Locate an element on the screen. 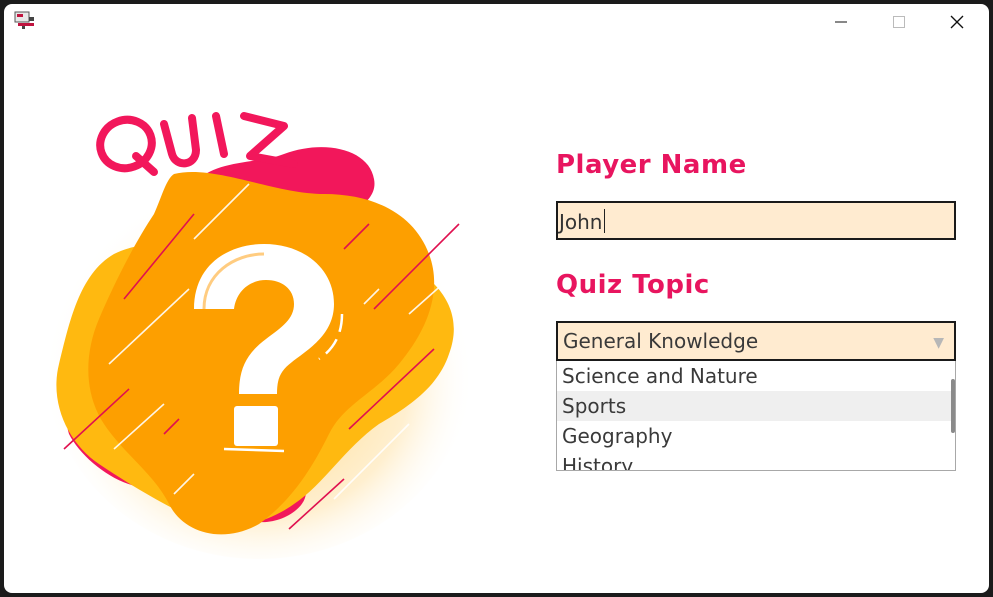 The width and height of the screenshot is (993, 597). player-name-label: Player Name is located at coordinates (651, 165).